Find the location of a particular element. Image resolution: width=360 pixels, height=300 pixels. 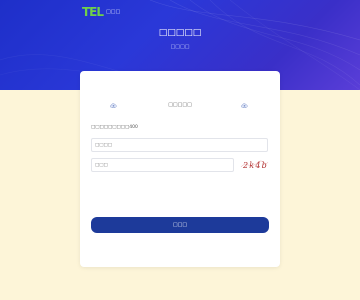

captcha-text: 2k4b is located at coordinates (255, 165).